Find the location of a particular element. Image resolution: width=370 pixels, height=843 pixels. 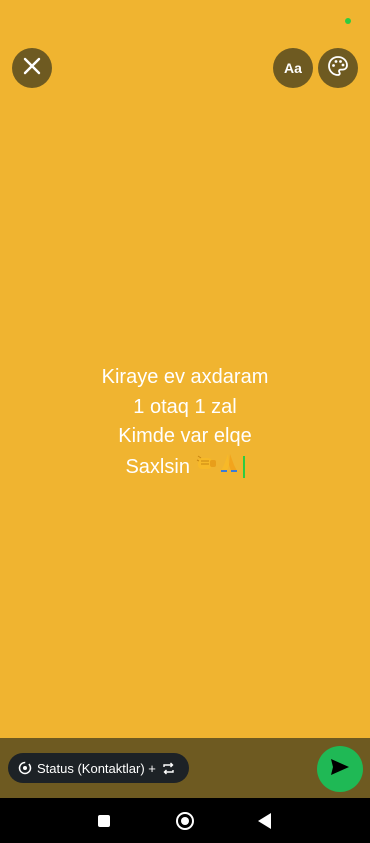

status-line-4-wrap: Saxlsin is located at coordinates (185, 468).